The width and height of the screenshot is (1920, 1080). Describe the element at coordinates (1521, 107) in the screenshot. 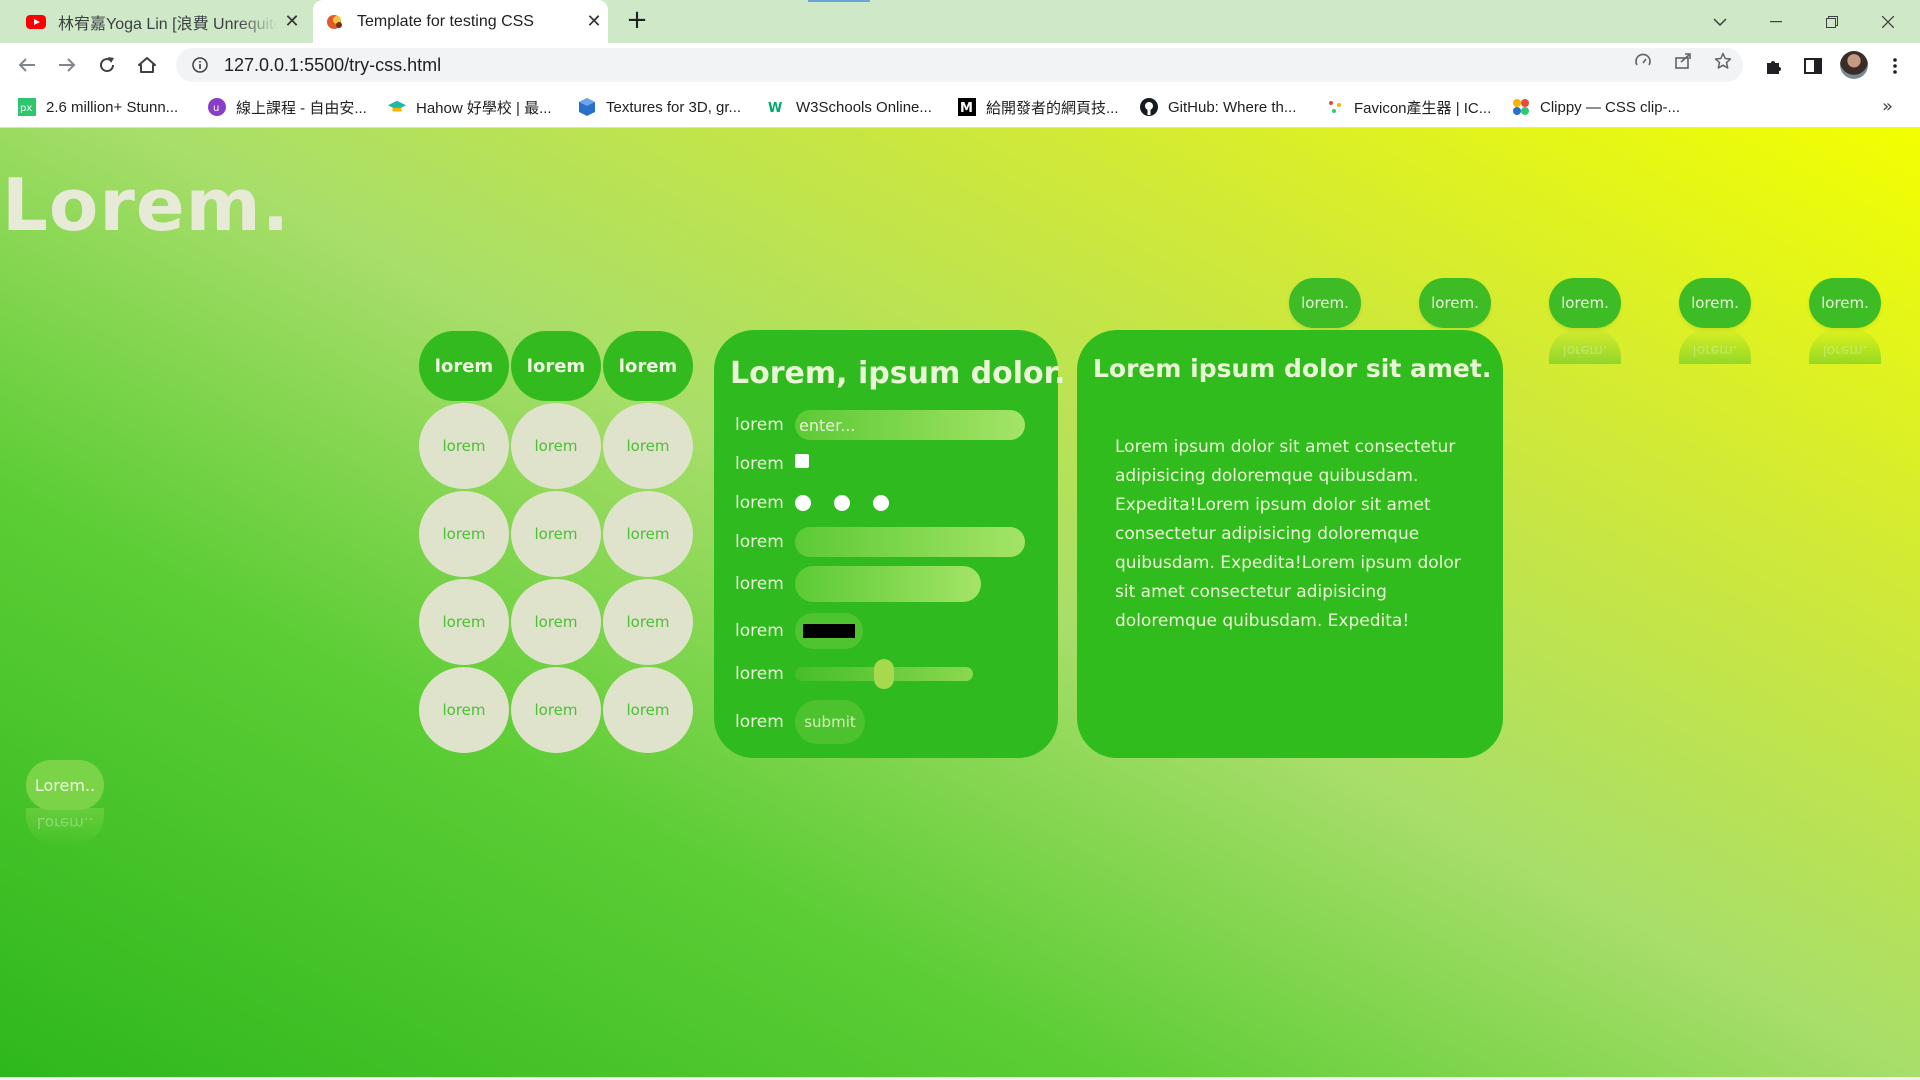

I see `clippy-icon` at that location.